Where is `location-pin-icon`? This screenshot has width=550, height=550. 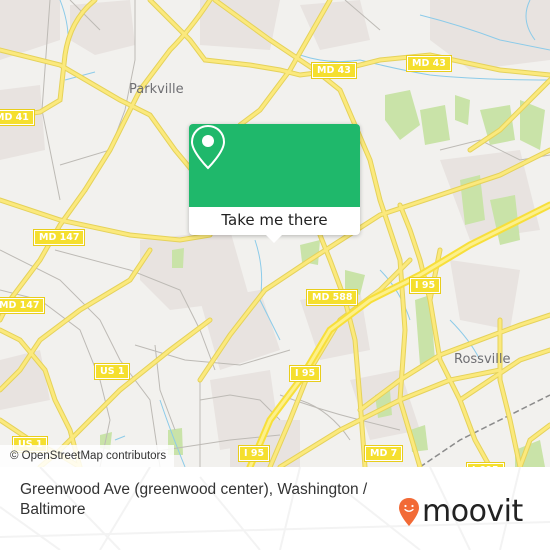
location-pin-icon is located at coordinates (208, 147).